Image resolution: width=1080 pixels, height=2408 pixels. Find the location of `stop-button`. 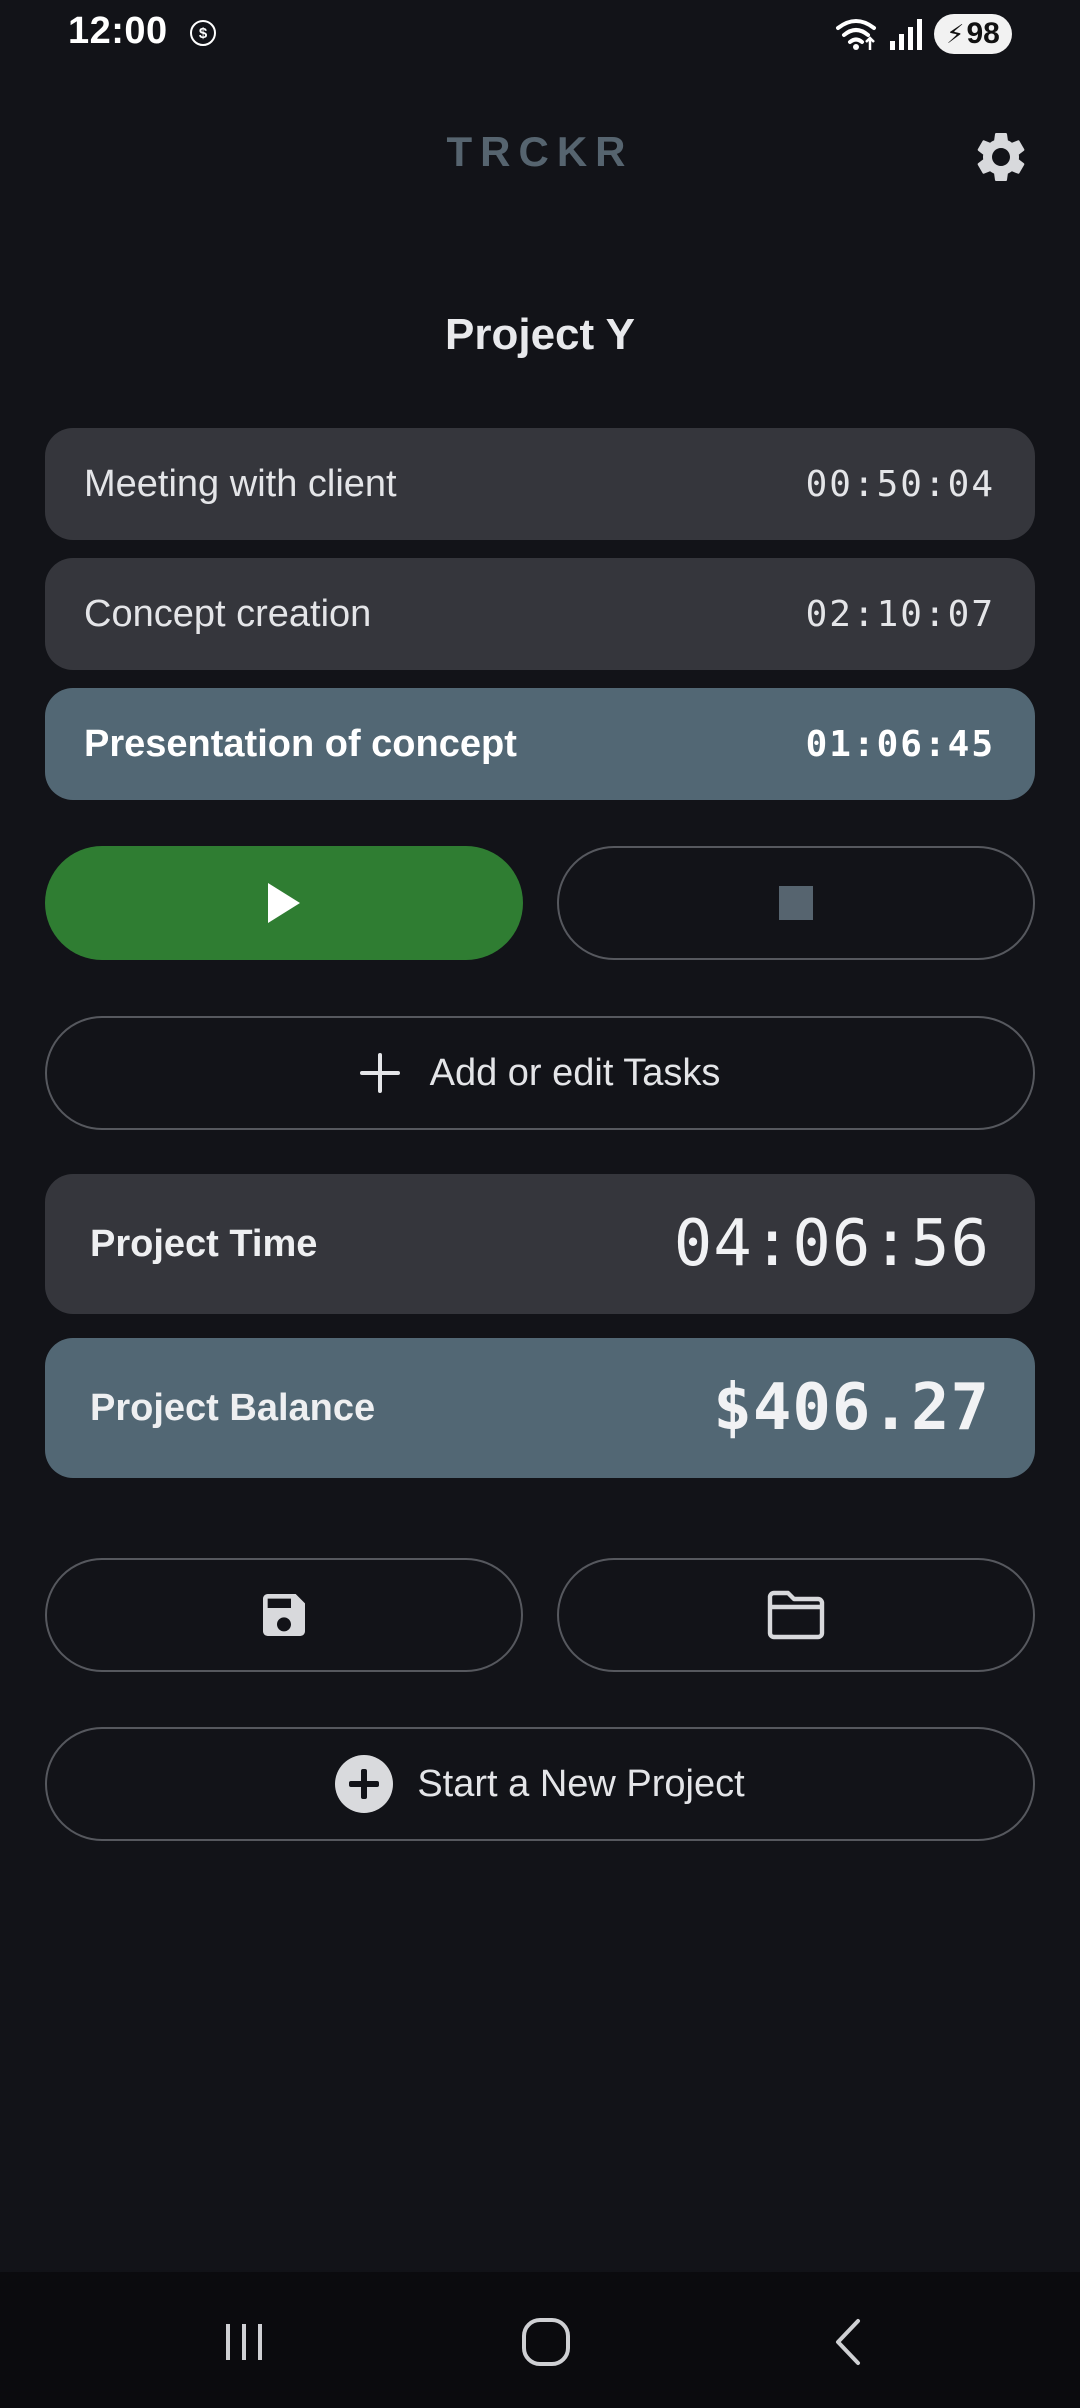

stop-button is located at coordinates (796, 903).